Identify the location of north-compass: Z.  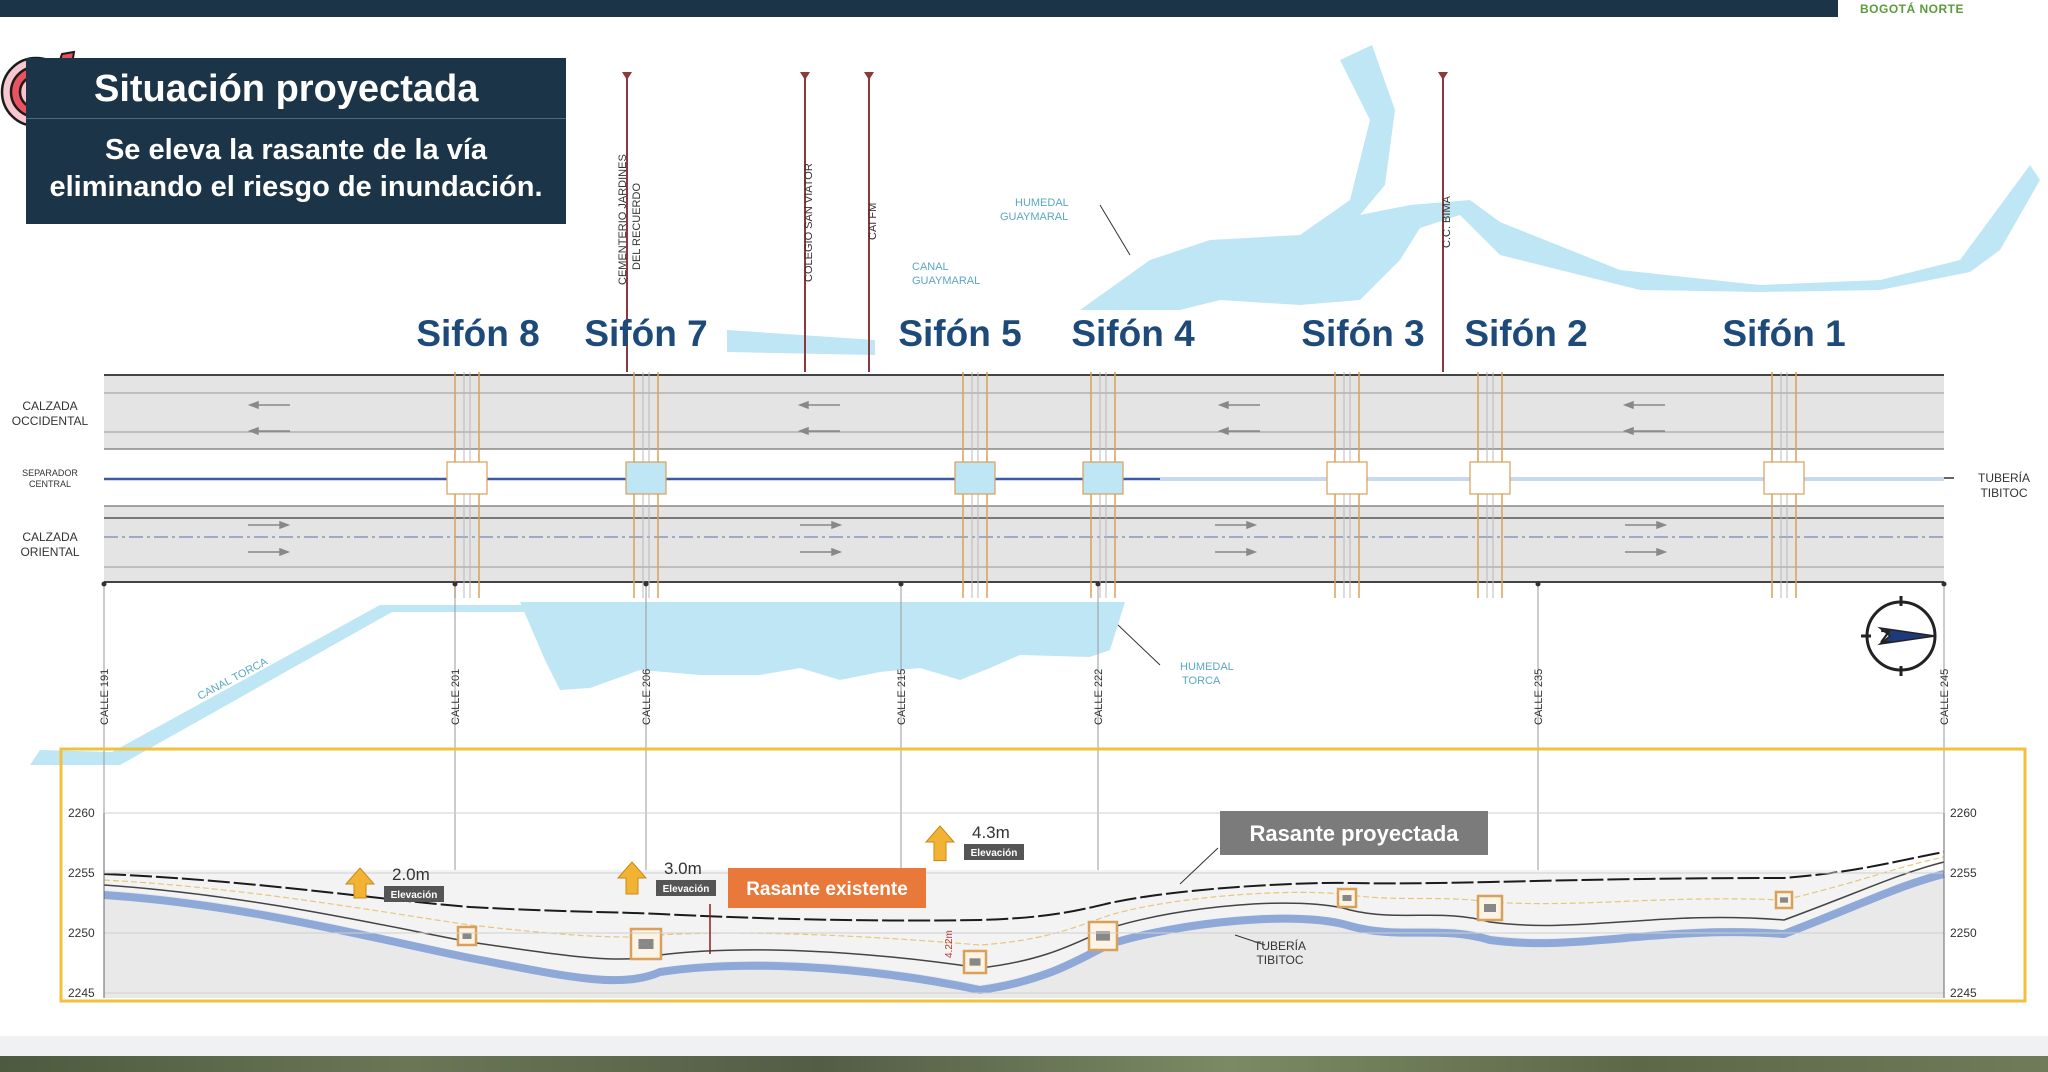
(1899, 636).